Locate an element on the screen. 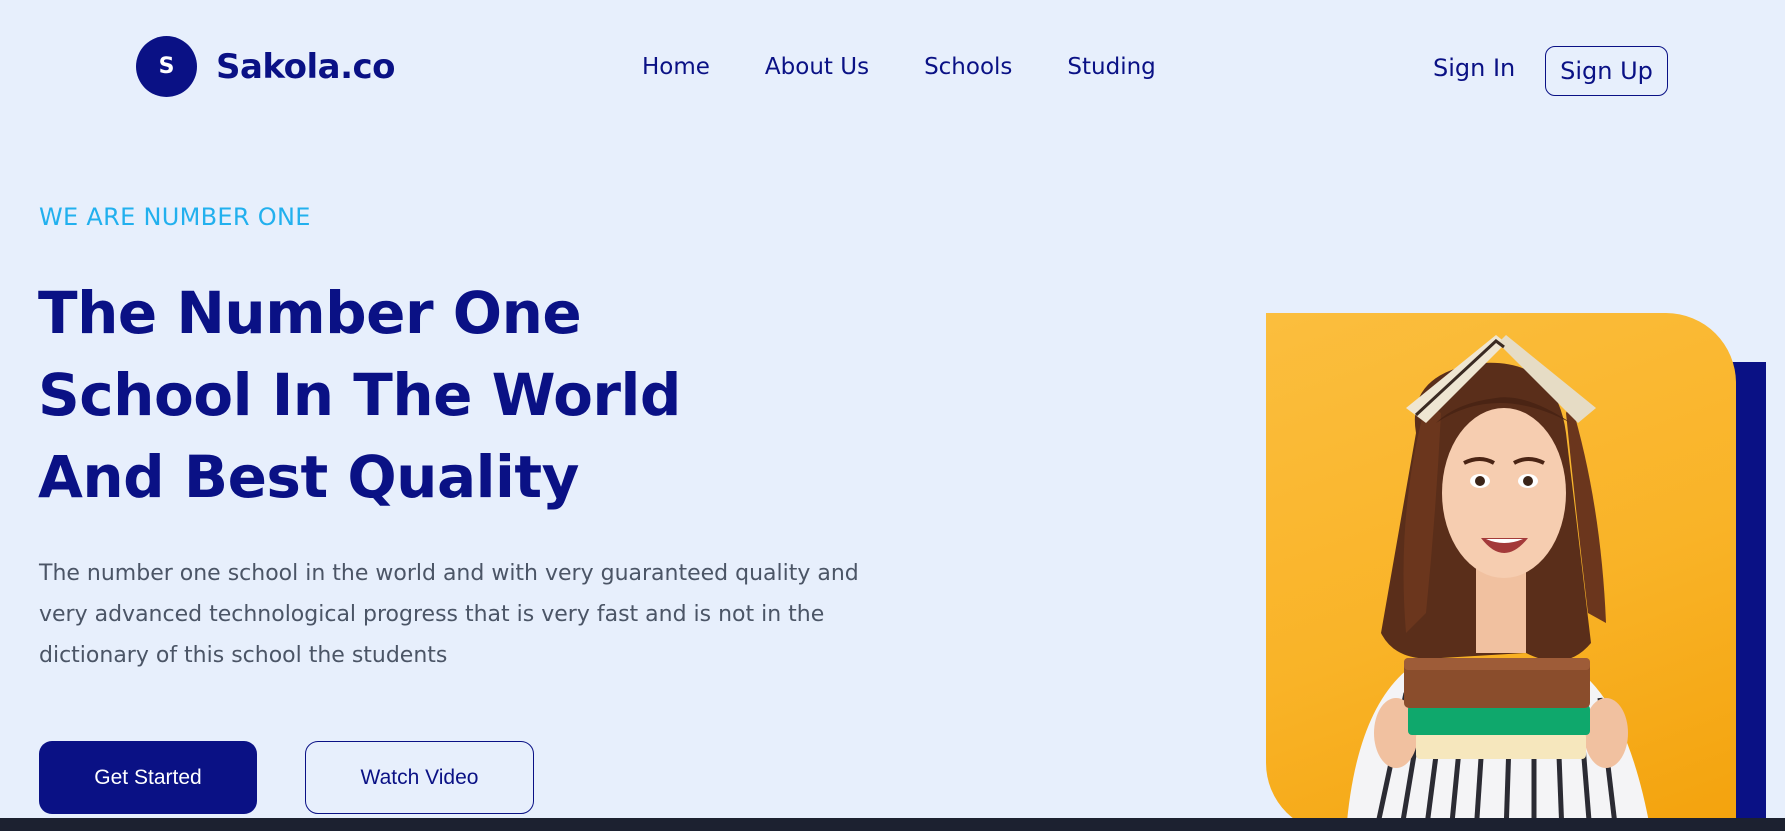 The height and width of the screenshot is (831, 1785). logo-text: Sakola.co is located at coordinates (306, 66).